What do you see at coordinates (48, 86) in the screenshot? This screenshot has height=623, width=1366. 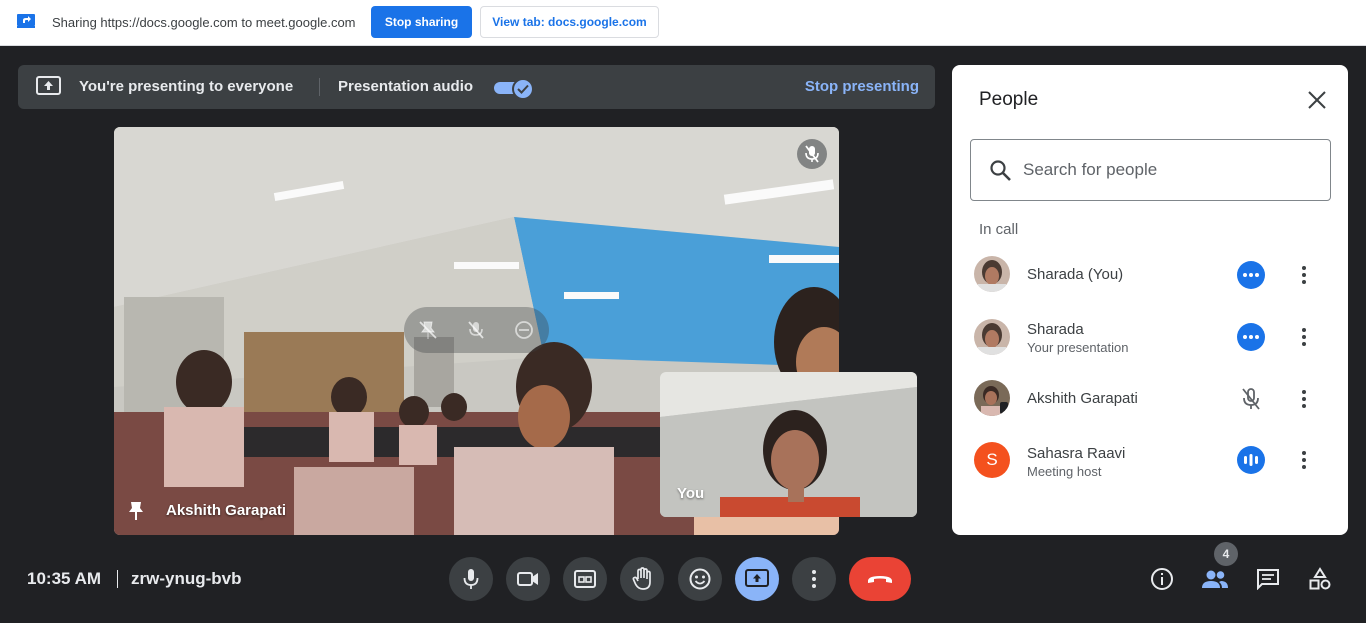 I see `present-screen-icon` at bounding box center [48, 86].